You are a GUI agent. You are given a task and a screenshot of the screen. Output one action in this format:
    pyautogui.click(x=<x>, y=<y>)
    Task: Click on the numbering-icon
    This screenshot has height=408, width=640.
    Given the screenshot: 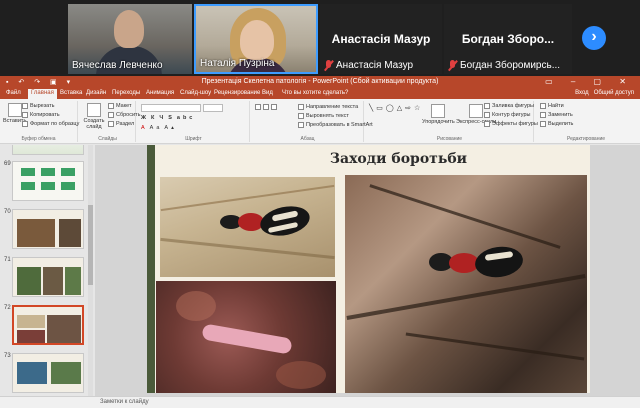 What is the action you would take?
    pyautogui.click(x=266, y=107)
    